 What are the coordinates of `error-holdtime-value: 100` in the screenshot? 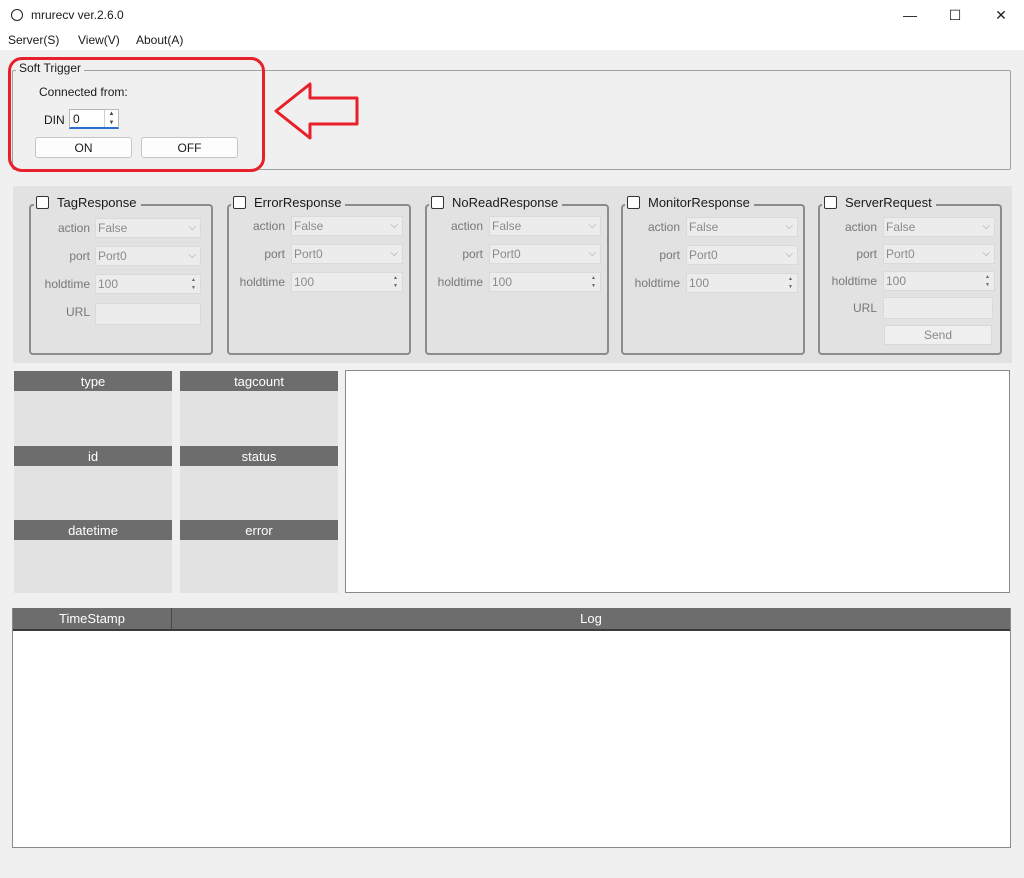 It's located at (304, 282).